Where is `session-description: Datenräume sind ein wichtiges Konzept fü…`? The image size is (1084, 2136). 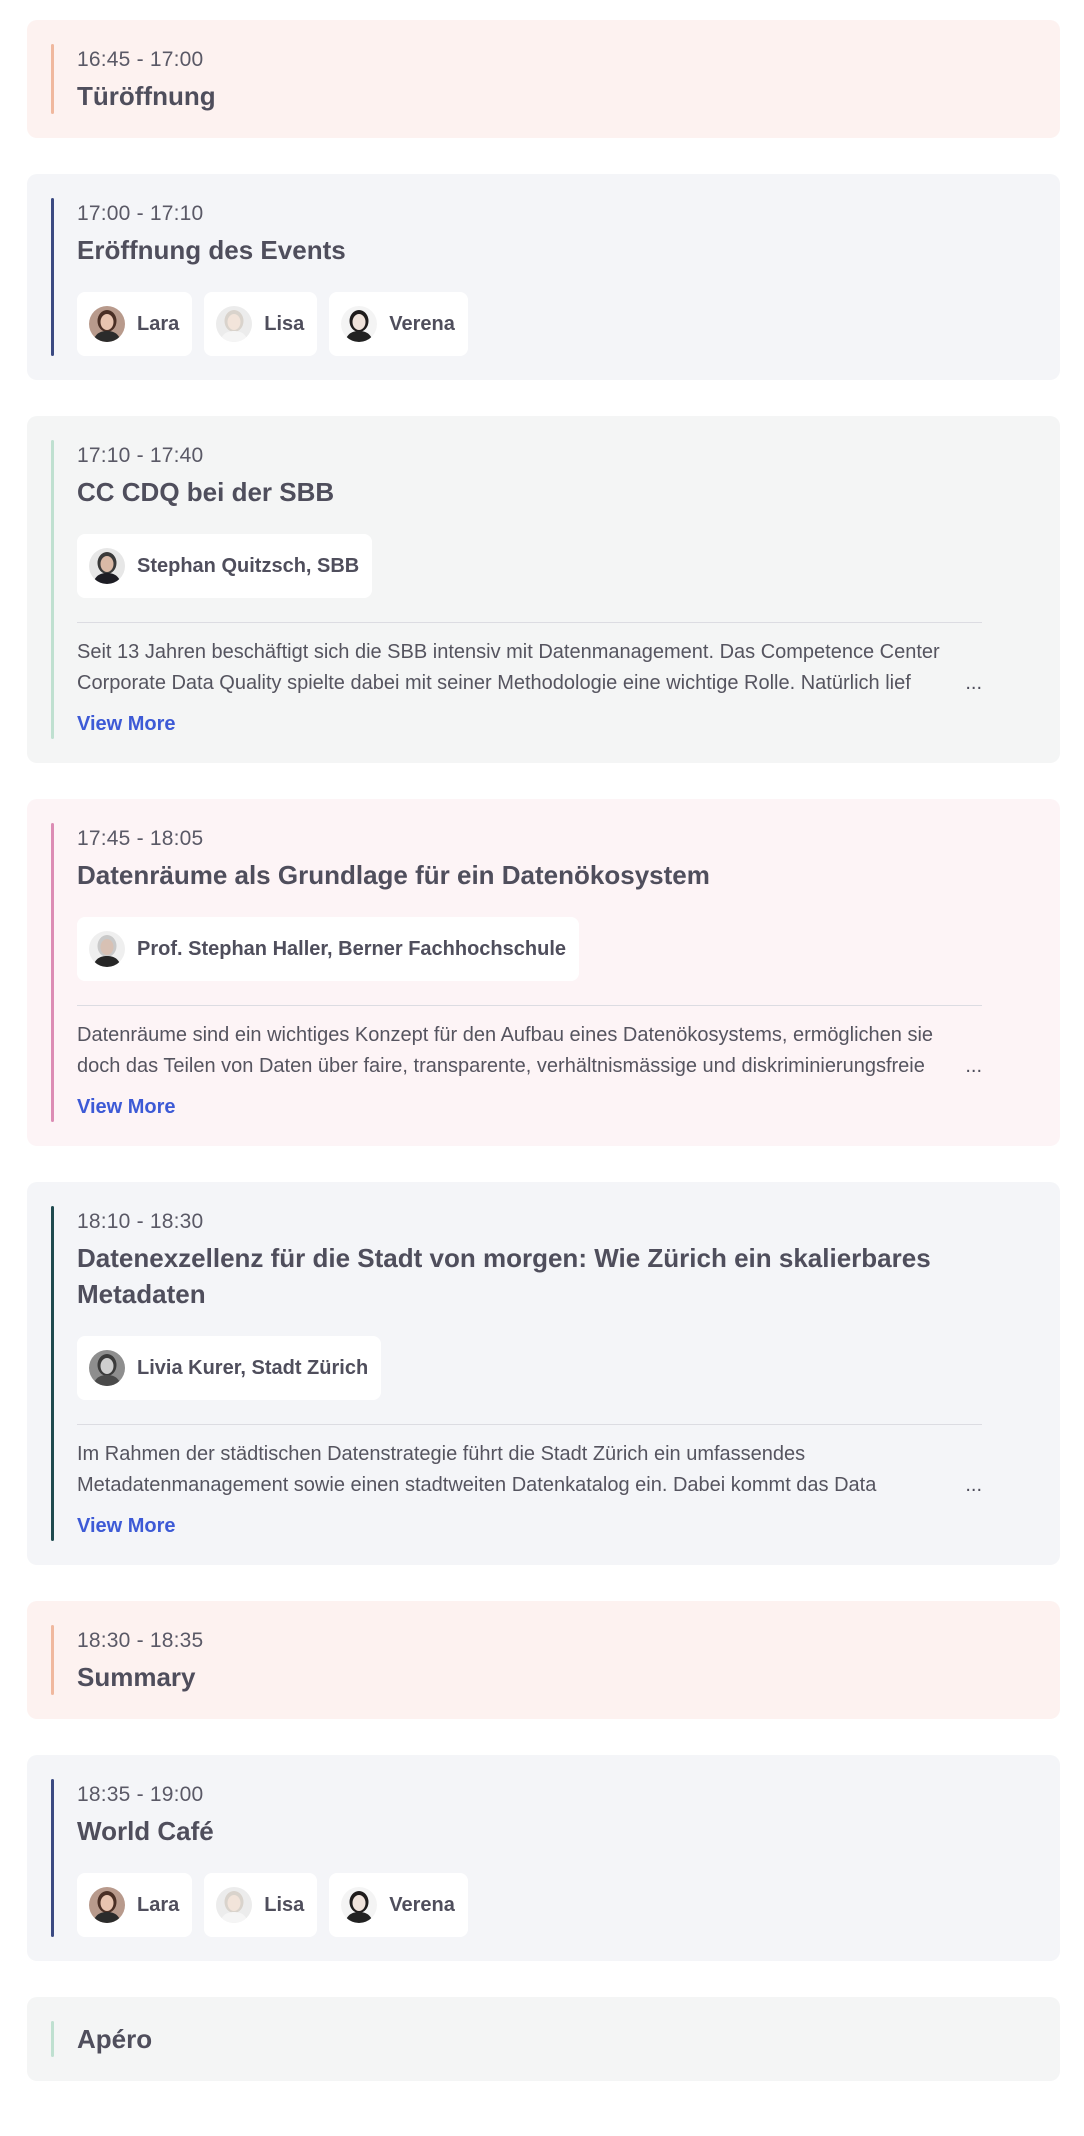
session-description: Datenräume sind ein wichtiges Konzept fü… is located at coordinates (505, 1050).